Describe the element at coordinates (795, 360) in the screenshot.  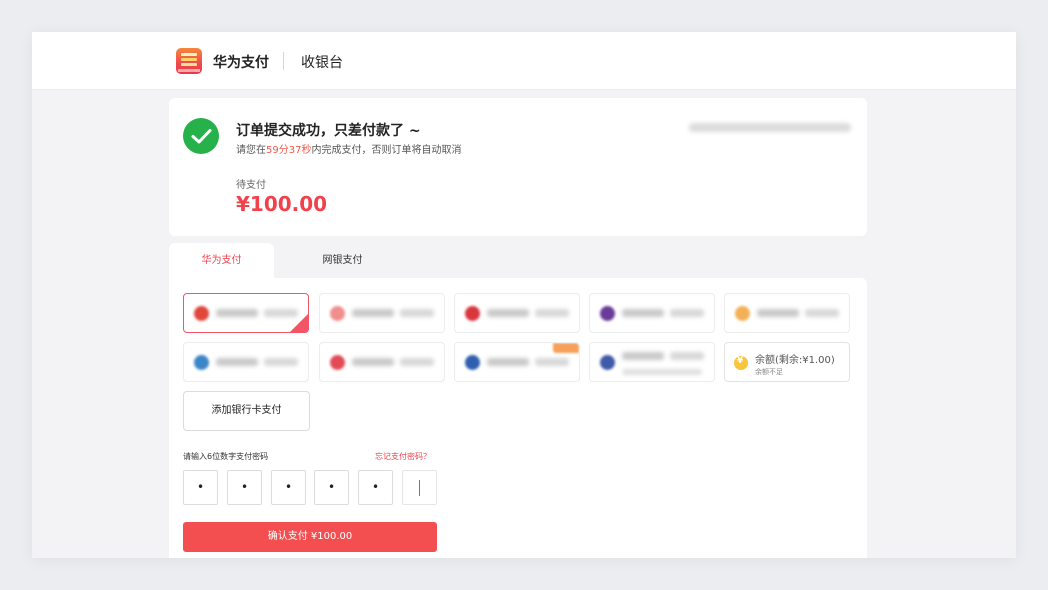
I see `balance-remaining: 余额(剩余:¥1.00)` at that location.